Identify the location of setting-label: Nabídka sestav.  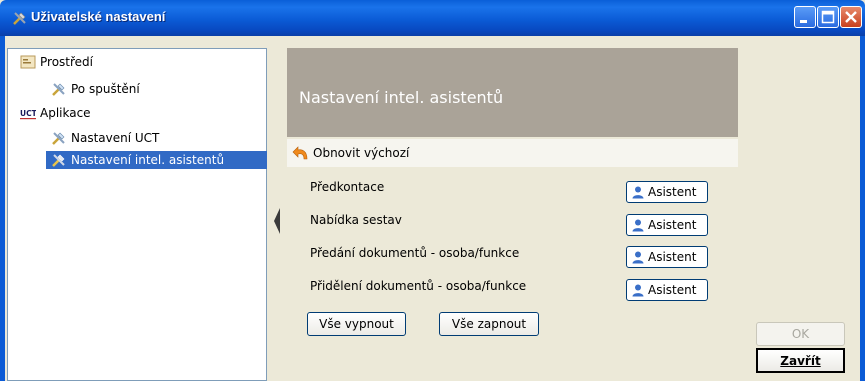
(356, 220).